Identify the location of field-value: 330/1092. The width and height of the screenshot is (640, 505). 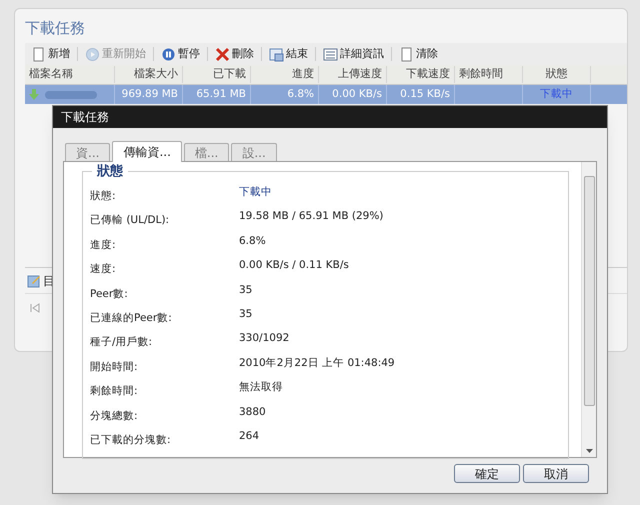
(264, 338).